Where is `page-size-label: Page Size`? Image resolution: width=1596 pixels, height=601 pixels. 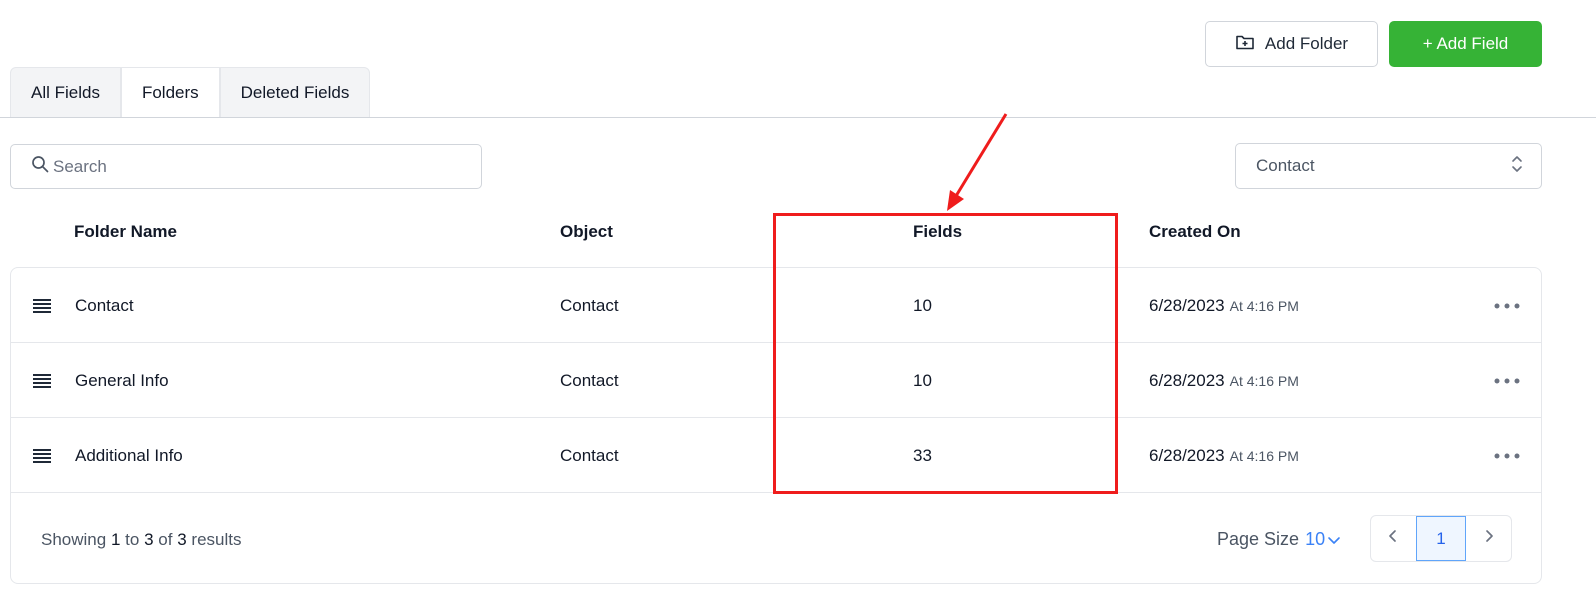 page-size-label: Page Size is located at coordinates (1258, 539).